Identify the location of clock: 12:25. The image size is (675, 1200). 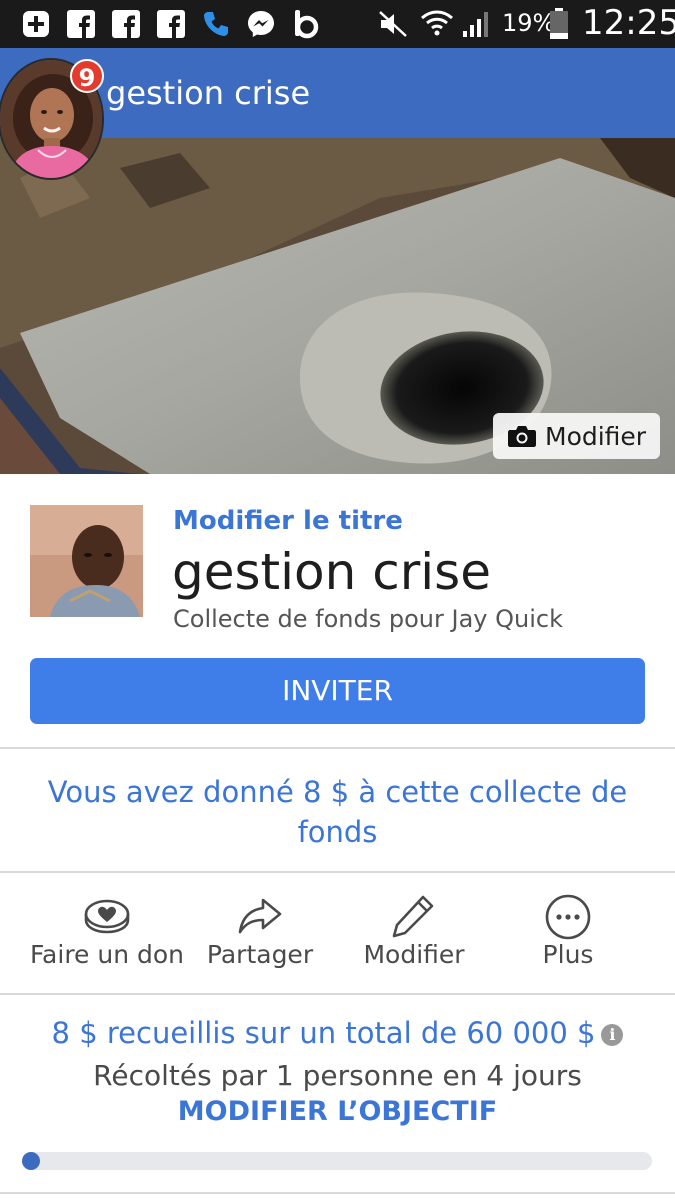
(628, 23).